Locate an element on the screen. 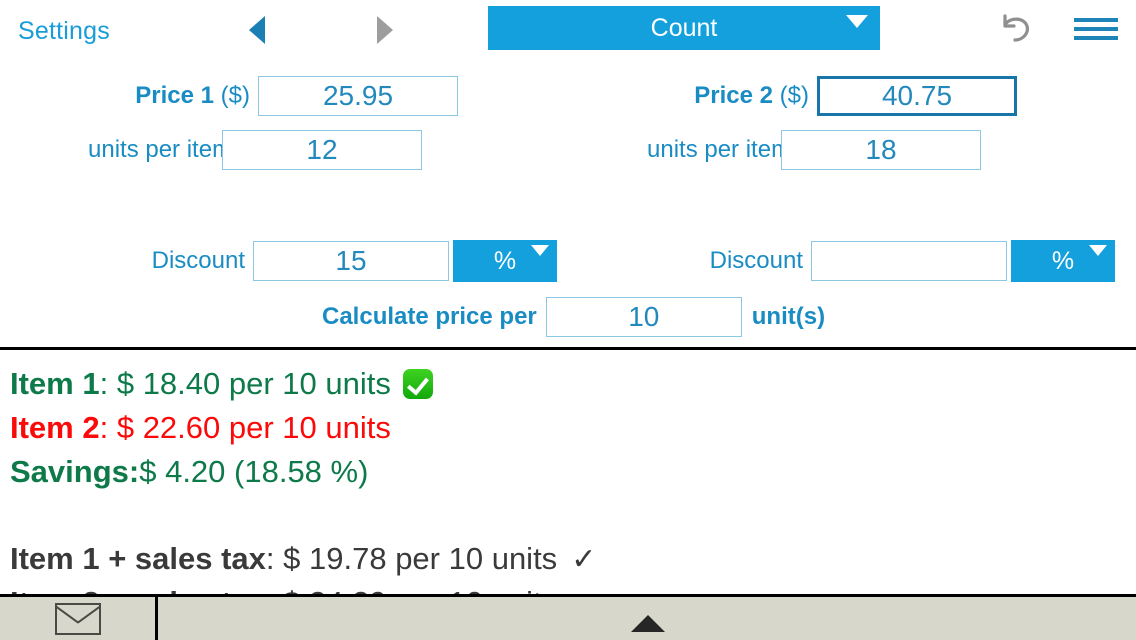 The height and width of the screenshot is (640, 1136). discount1-unit-dropdown: % is located at coordinates (505, 261).